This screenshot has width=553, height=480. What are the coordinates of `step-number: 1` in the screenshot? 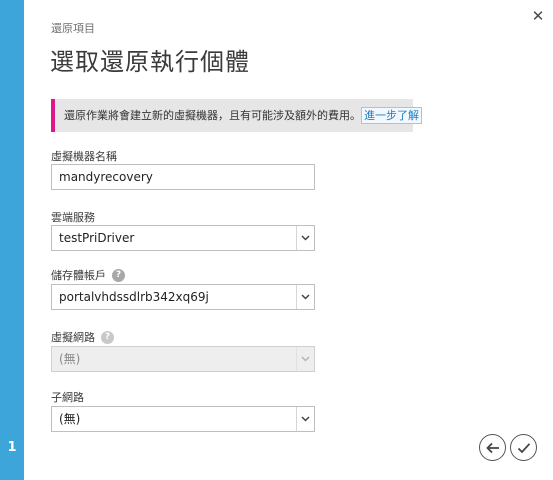 It's located at (12, 447).